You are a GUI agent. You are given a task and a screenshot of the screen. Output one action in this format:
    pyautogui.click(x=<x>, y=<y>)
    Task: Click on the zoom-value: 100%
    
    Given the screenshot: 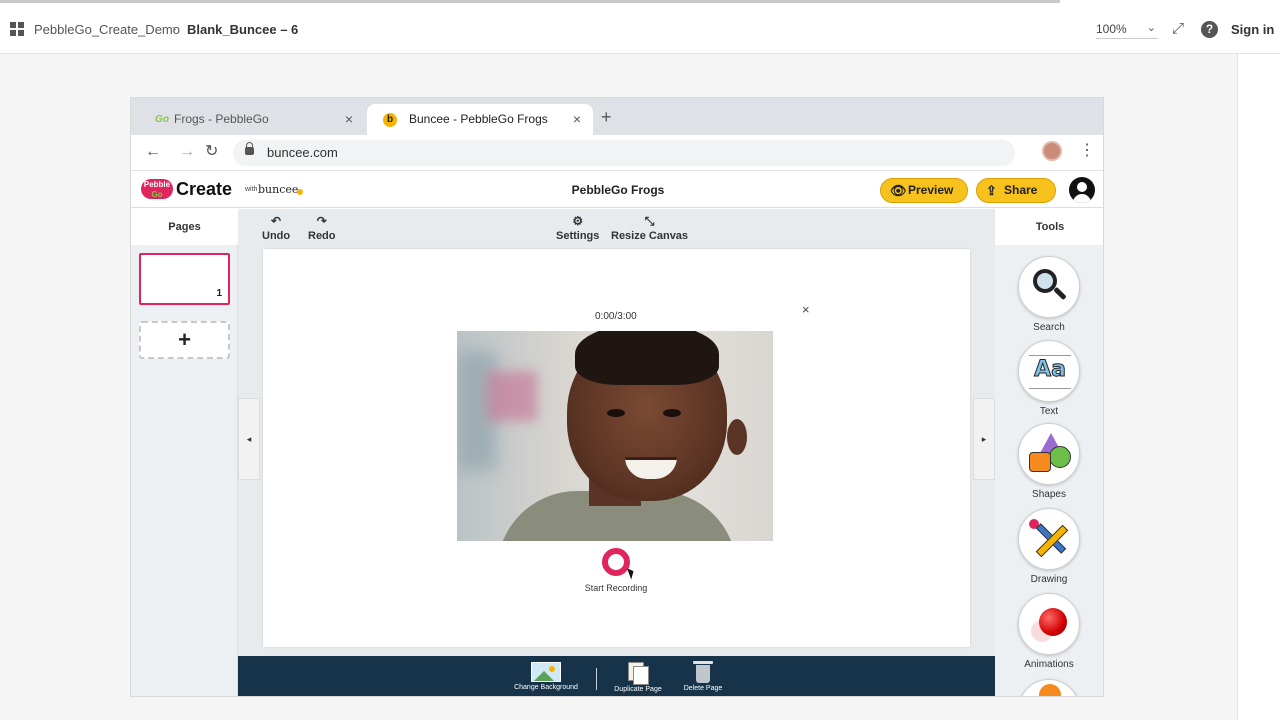 What is the action you would take?
    pyautogui.click(x=1111, y=29)
    